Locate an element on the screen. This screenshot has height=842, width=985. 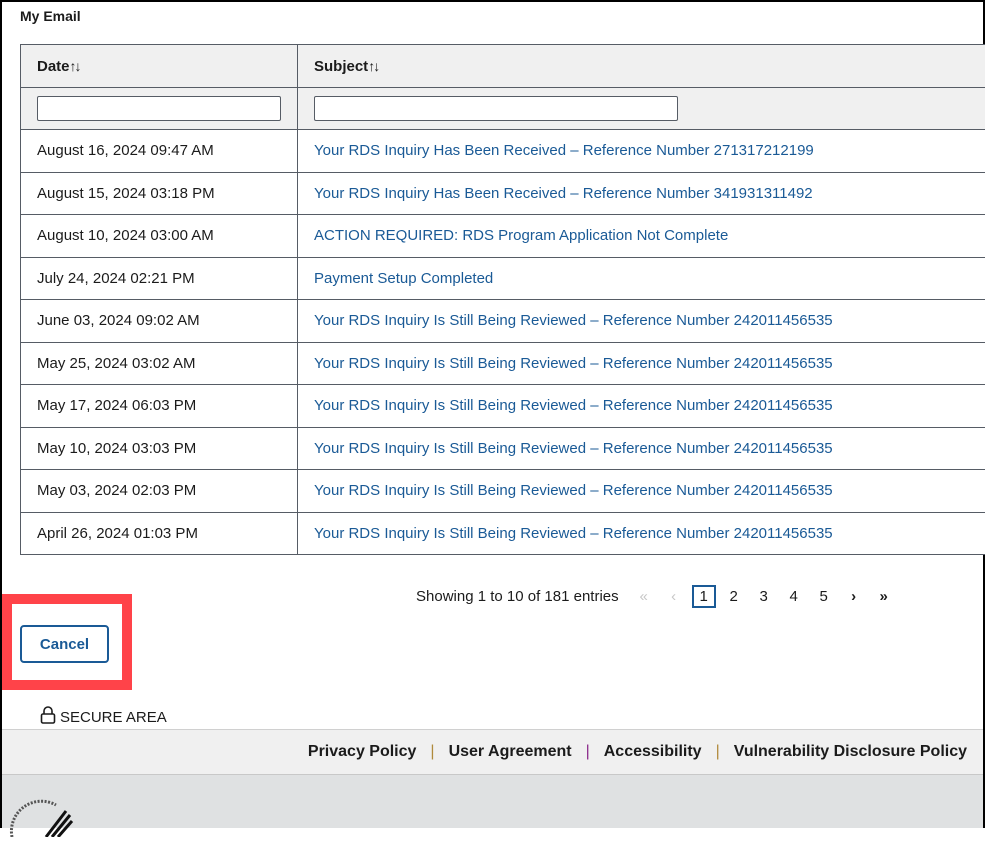
previous-page-button: ‹ is located at coordinates (674, 596).